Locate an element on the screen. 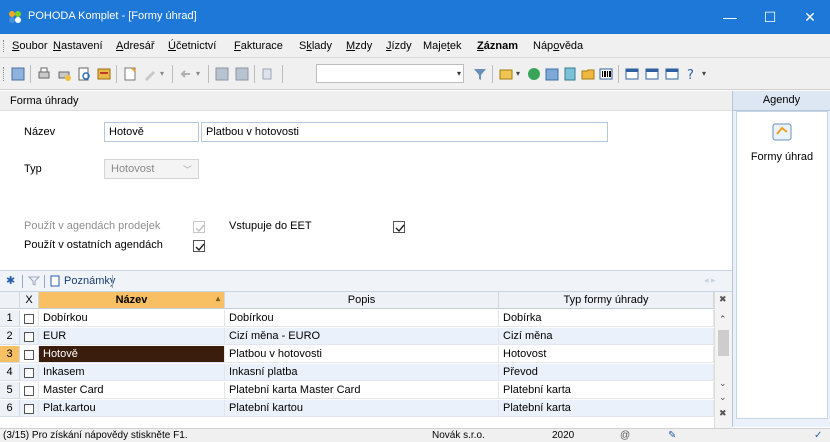  print-icon is located at coordinates (44, 74).